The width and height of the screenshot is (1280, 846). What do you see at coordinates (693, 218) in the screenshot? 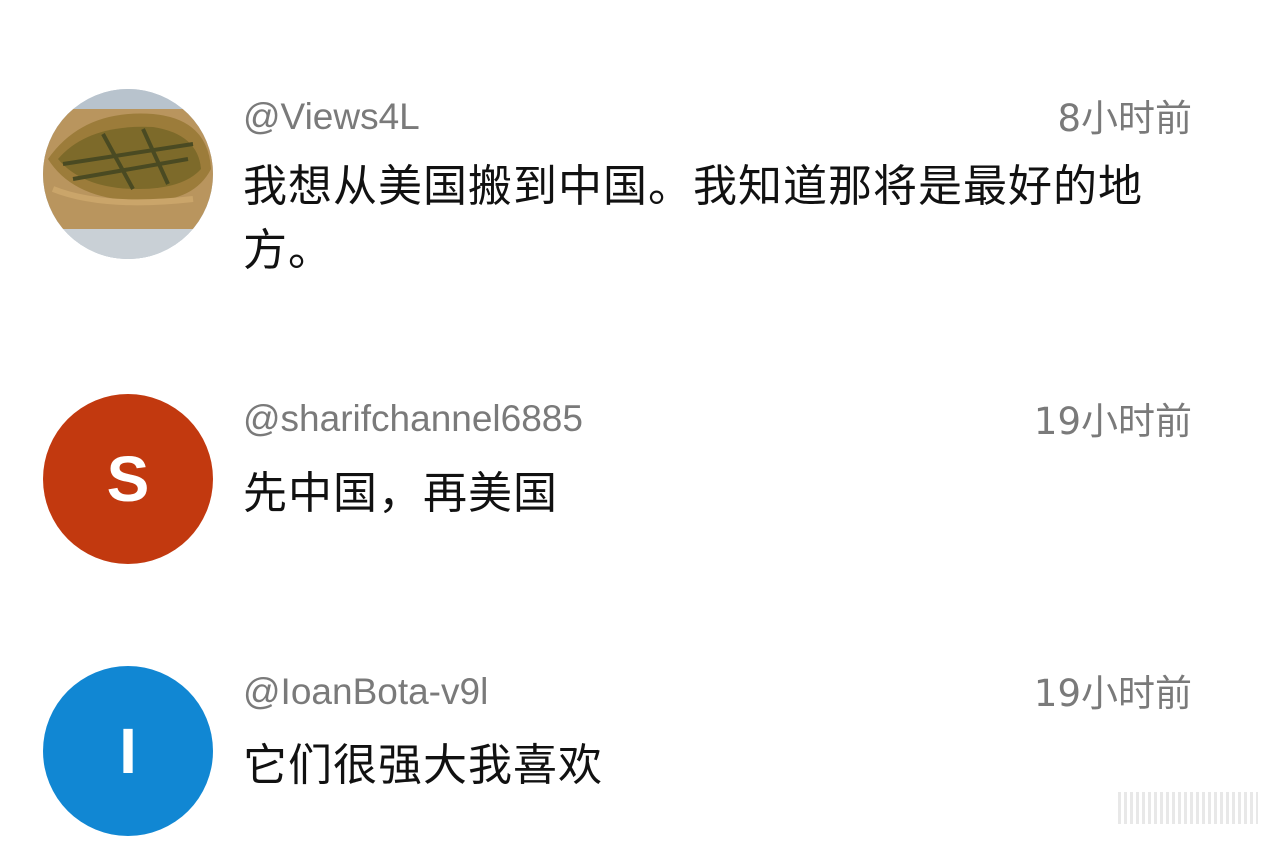
I see `comment-text: 我想从美国搬到中国。我知道那将是最好的地方。` at bounding box center [693, 218].